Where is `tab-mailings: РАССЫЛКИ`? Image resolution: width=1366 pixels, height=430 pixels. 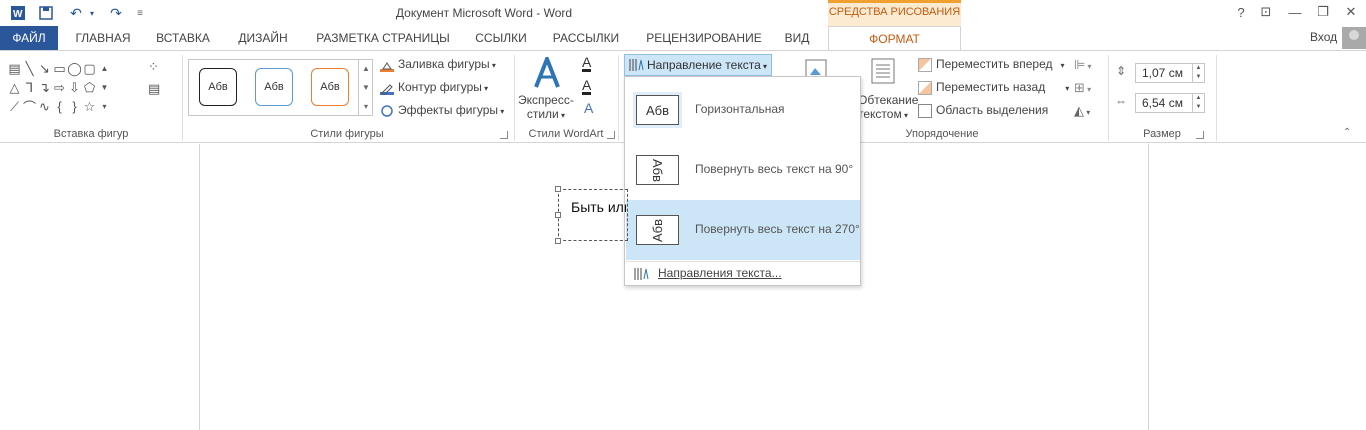 tab-mailings: РАССЫЛКИ is located at coordinates (586, 38).